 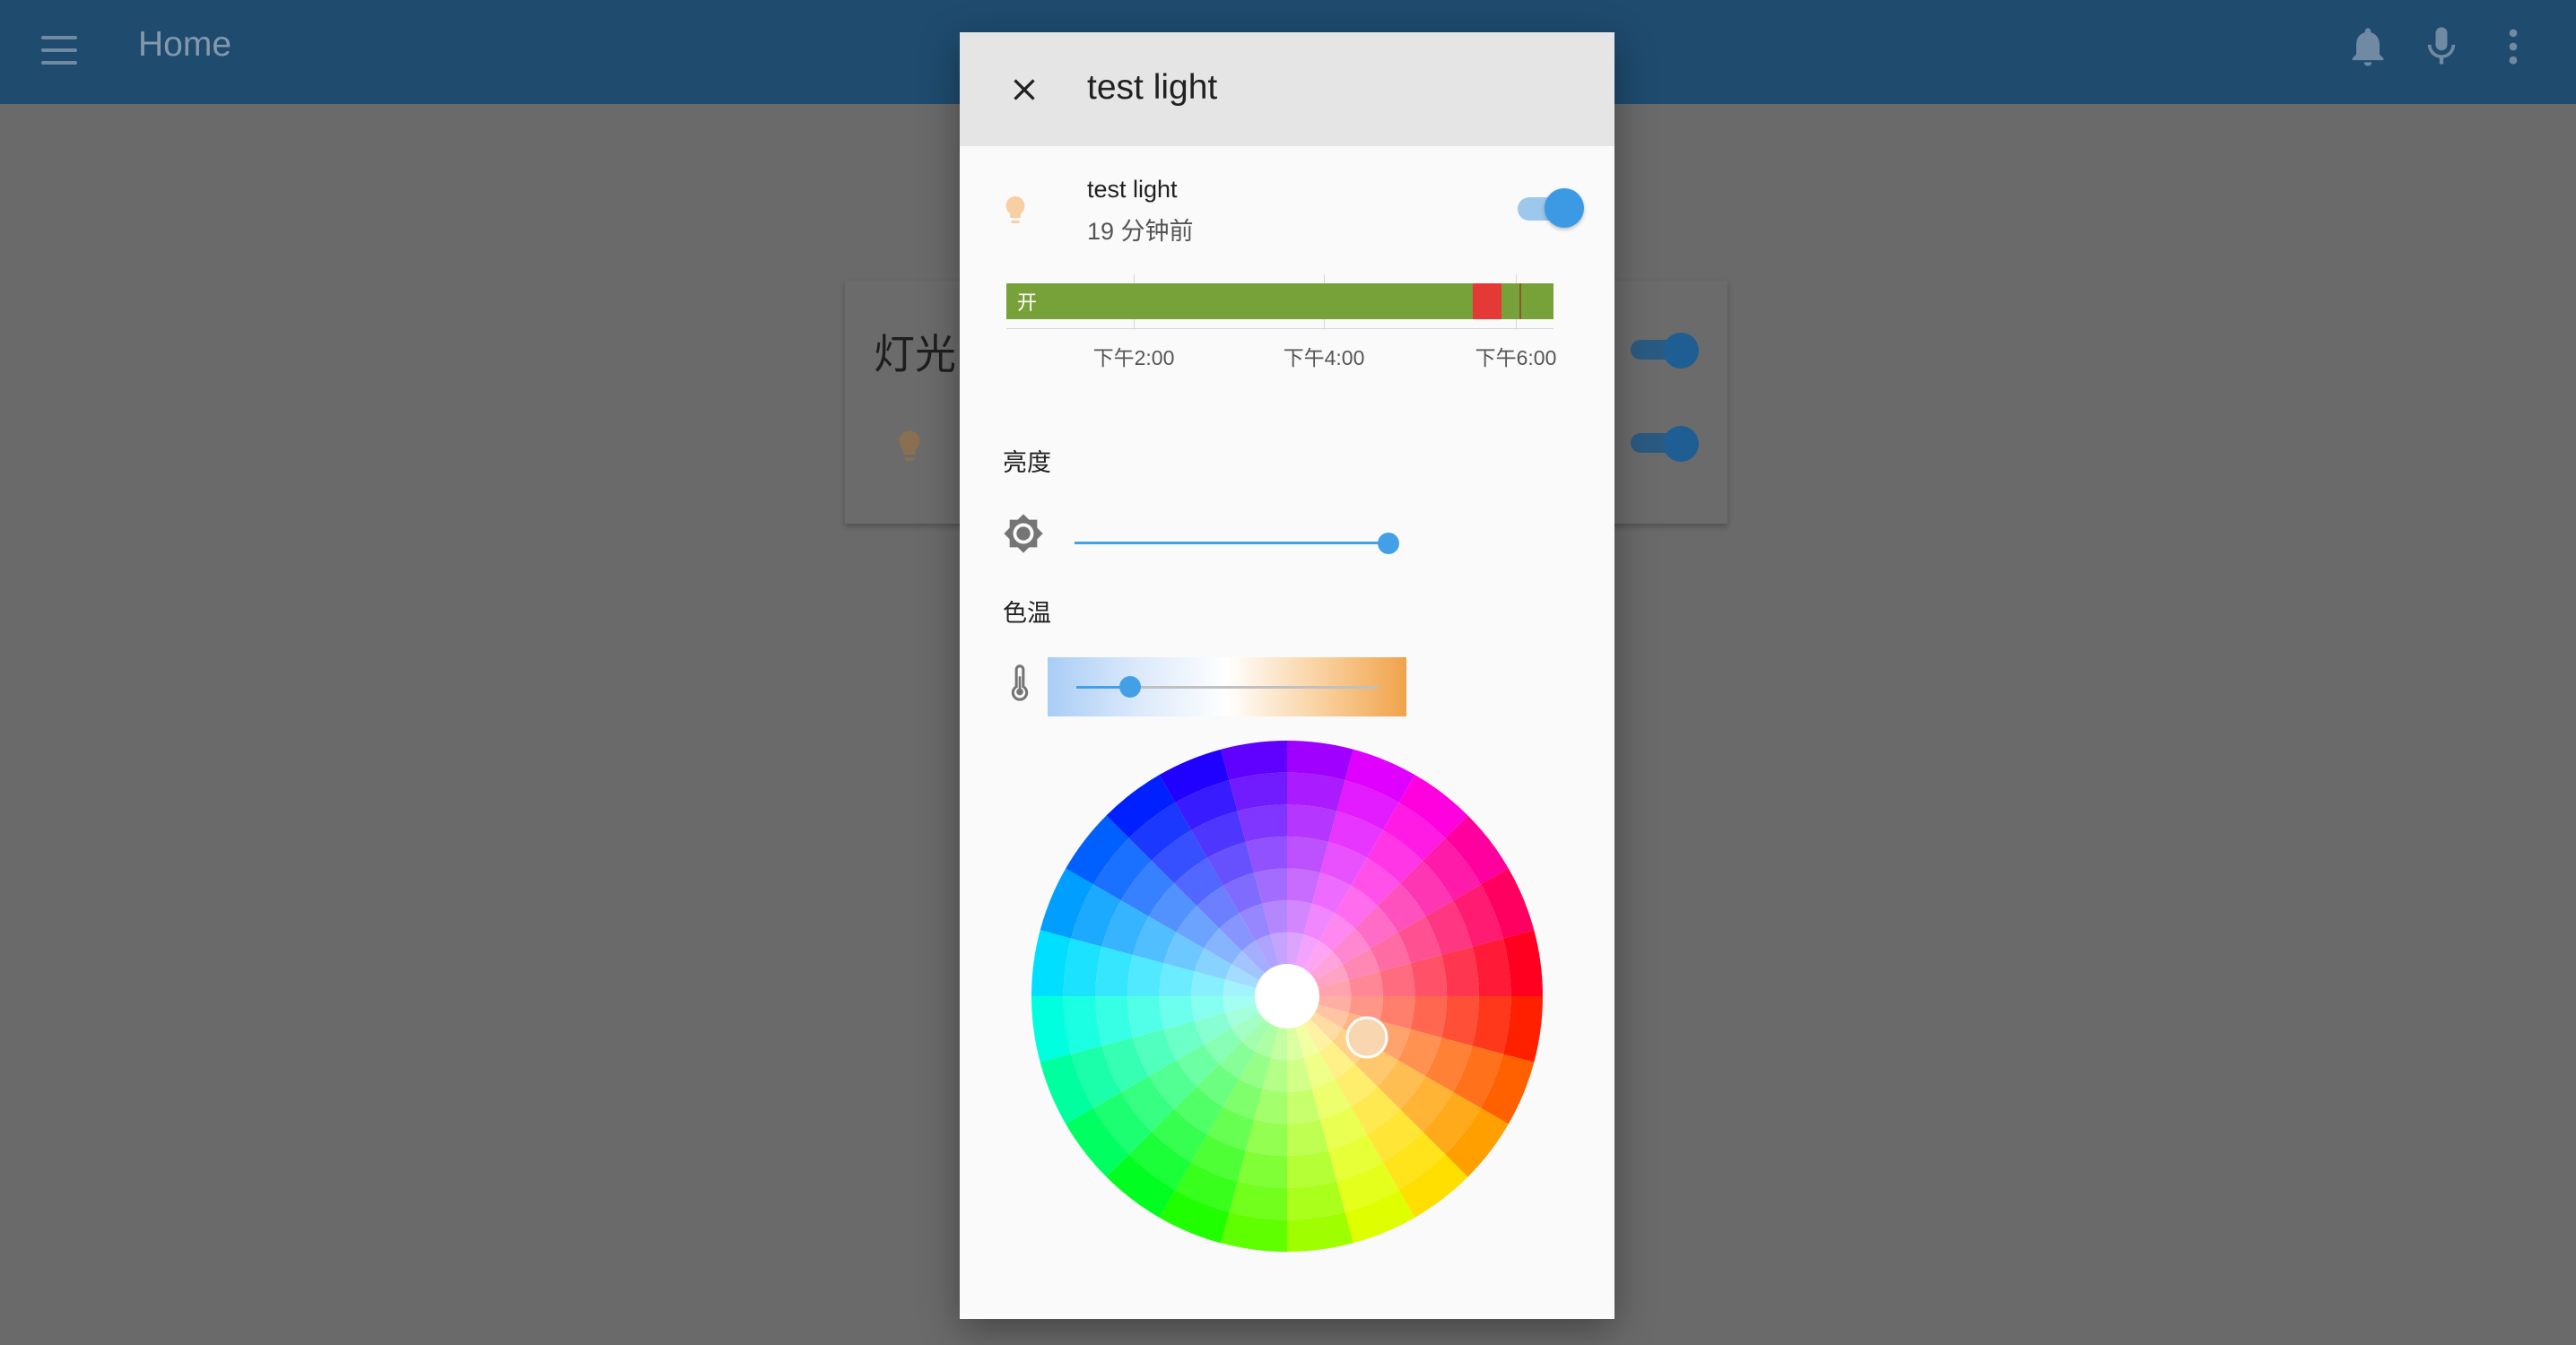 I want to click on card-entity-toggle, so click(x=1665, y=444).